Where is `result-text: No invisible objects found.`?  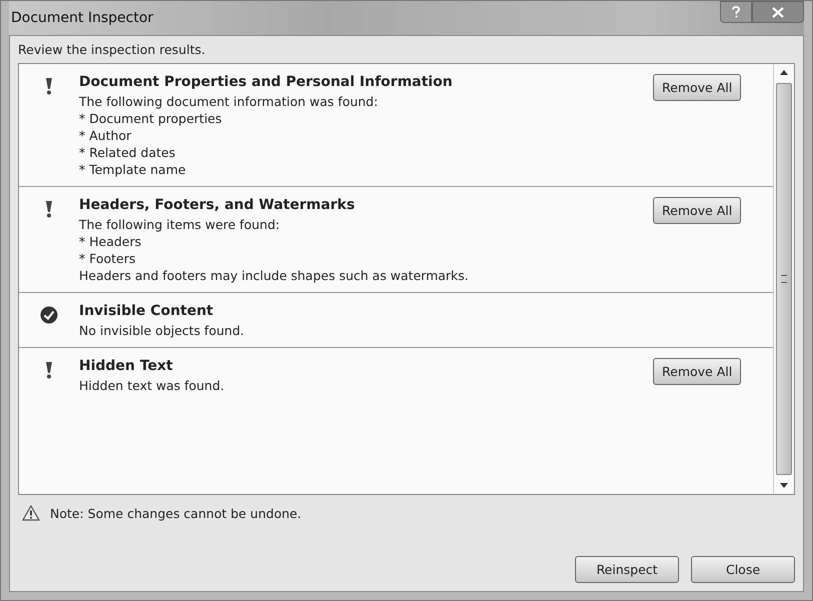
result-text: No invisible objects found. is located at coordinates (162, 330).